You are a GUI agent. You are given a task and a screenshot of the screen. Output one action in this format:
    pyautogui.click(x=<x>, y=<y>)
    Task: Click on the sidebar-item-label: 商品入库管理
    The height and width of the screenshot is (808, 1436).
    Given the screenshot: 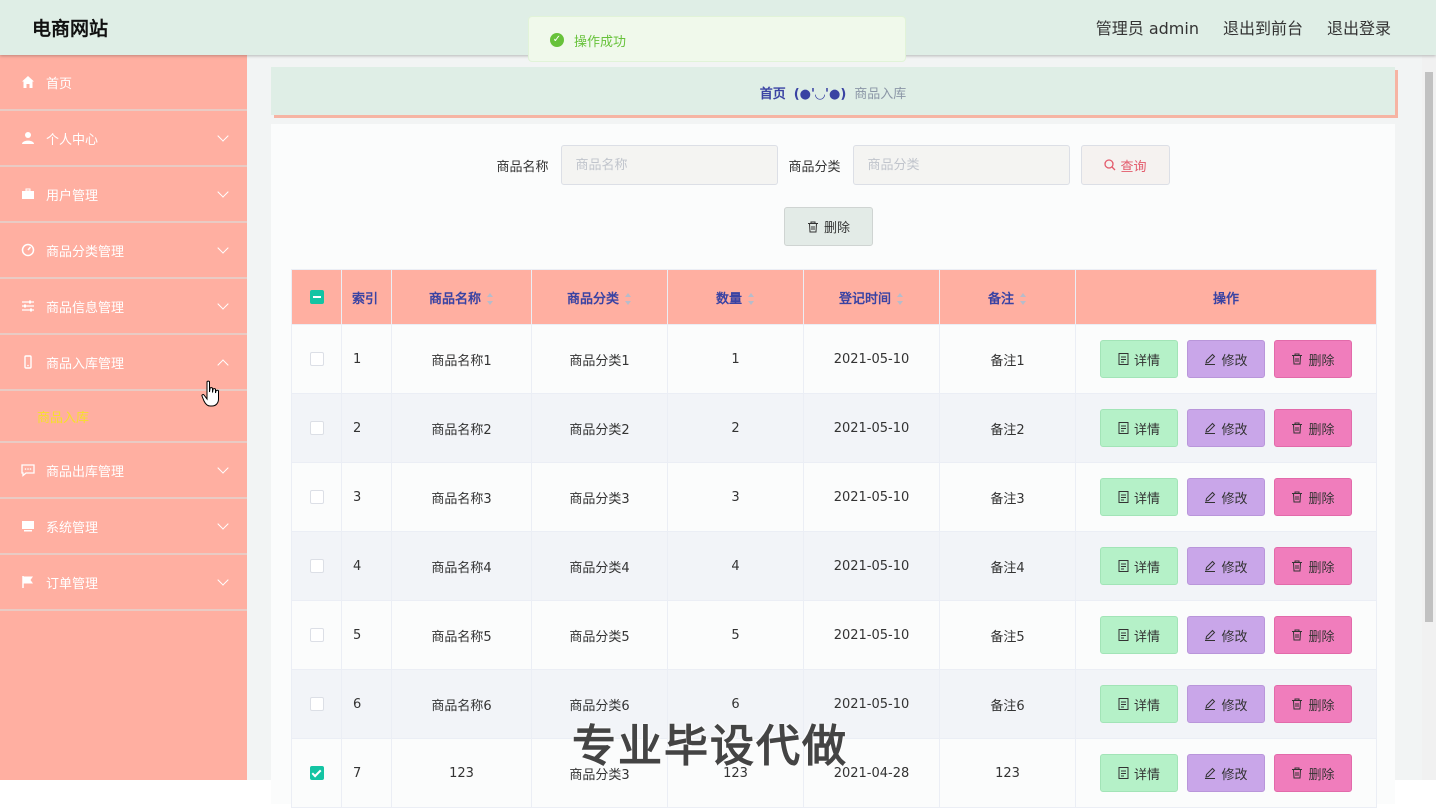 What is the action you would take?
    pyautogui.click(x=85, y=364)
    